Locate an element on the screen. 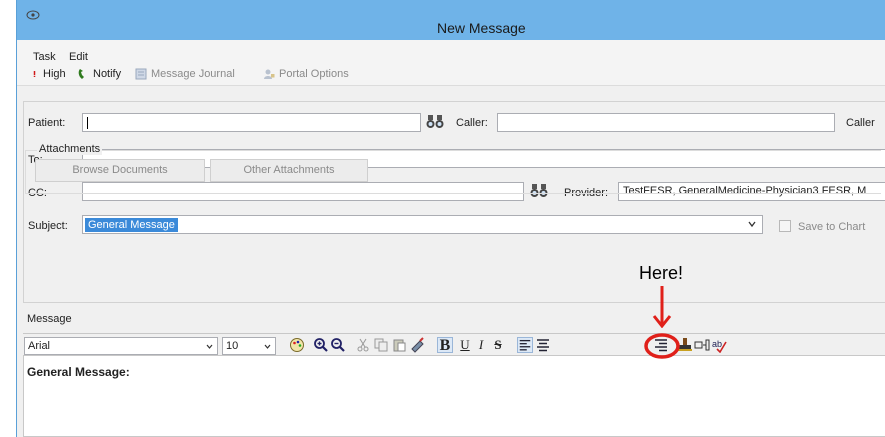 This screenshot has width=885, height=437. menu-task: Task is located at coordinates (44, 57).